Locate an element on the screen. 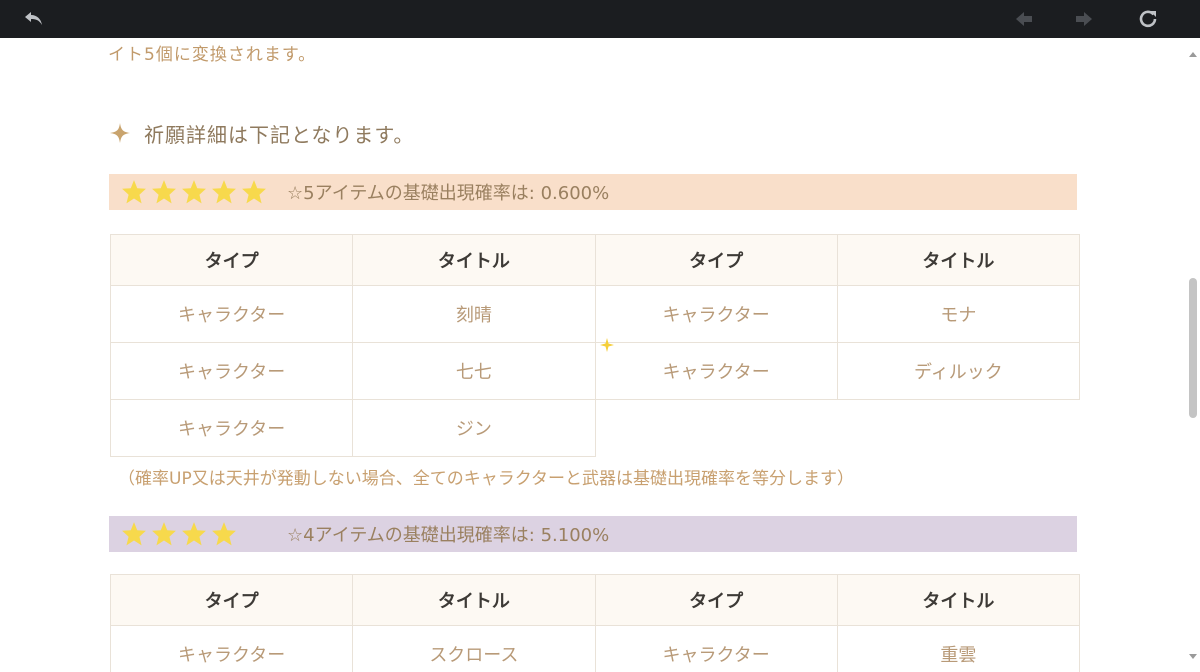 The image size is (1200, 672). cursor-sparkle-icon is located at coordinates (607, 345).